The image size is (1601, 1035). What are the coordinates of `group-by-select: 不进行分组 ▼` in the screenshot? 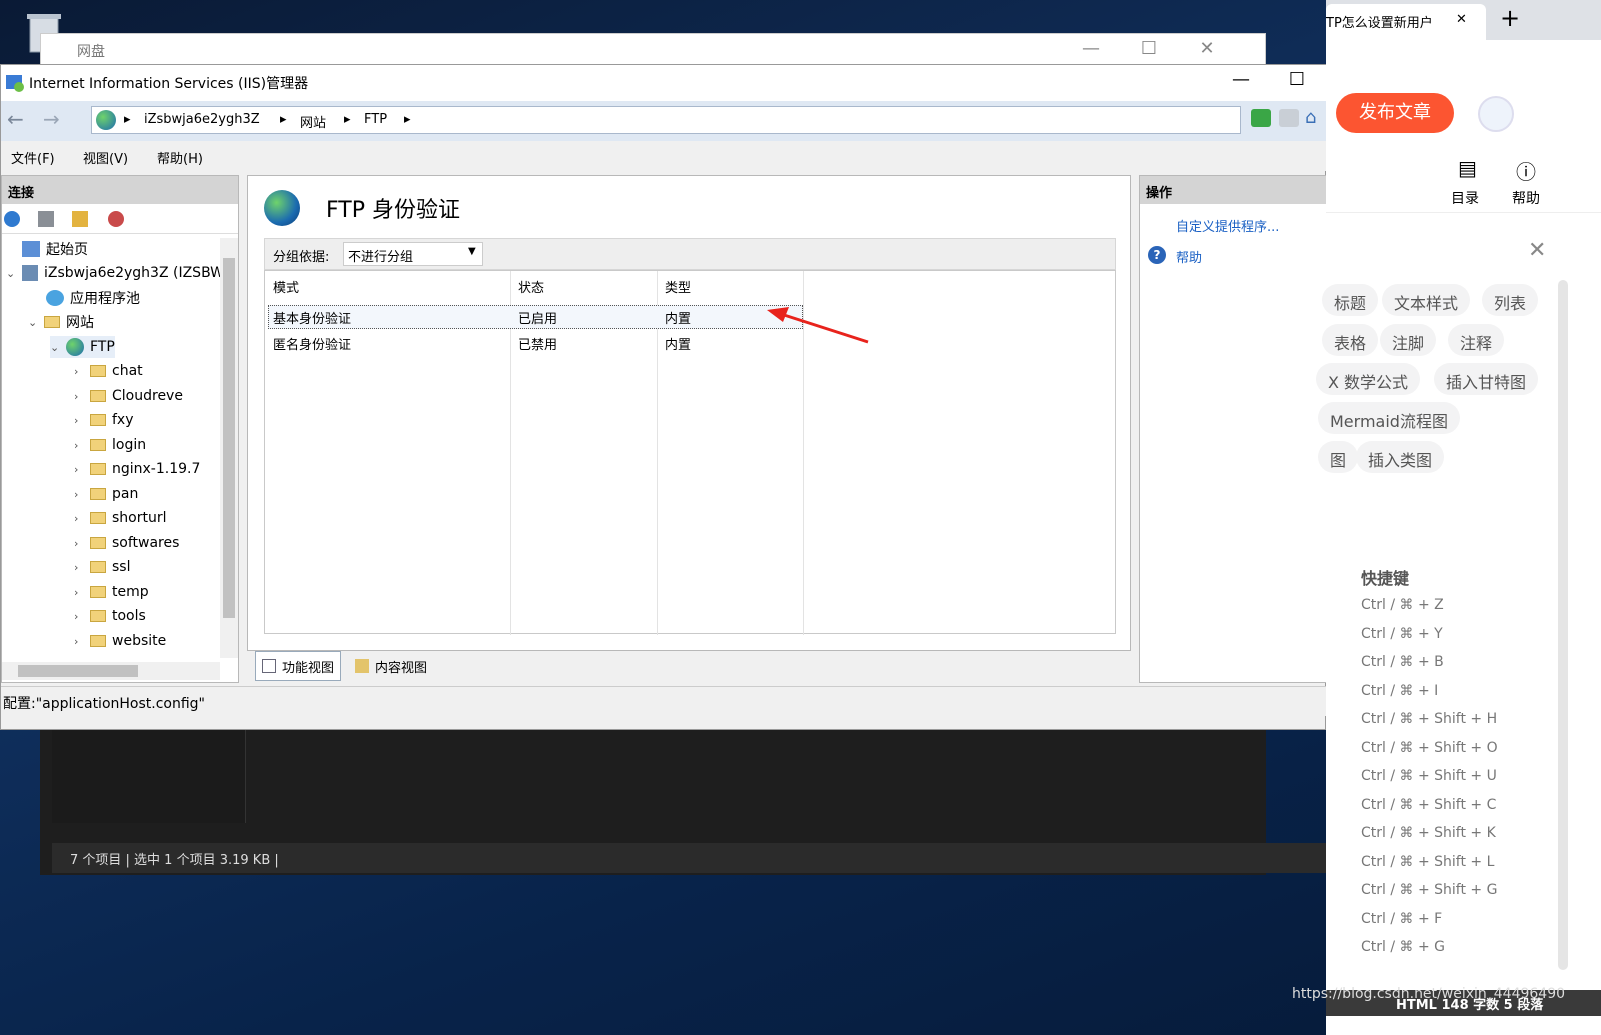 It's located at (413, 254).